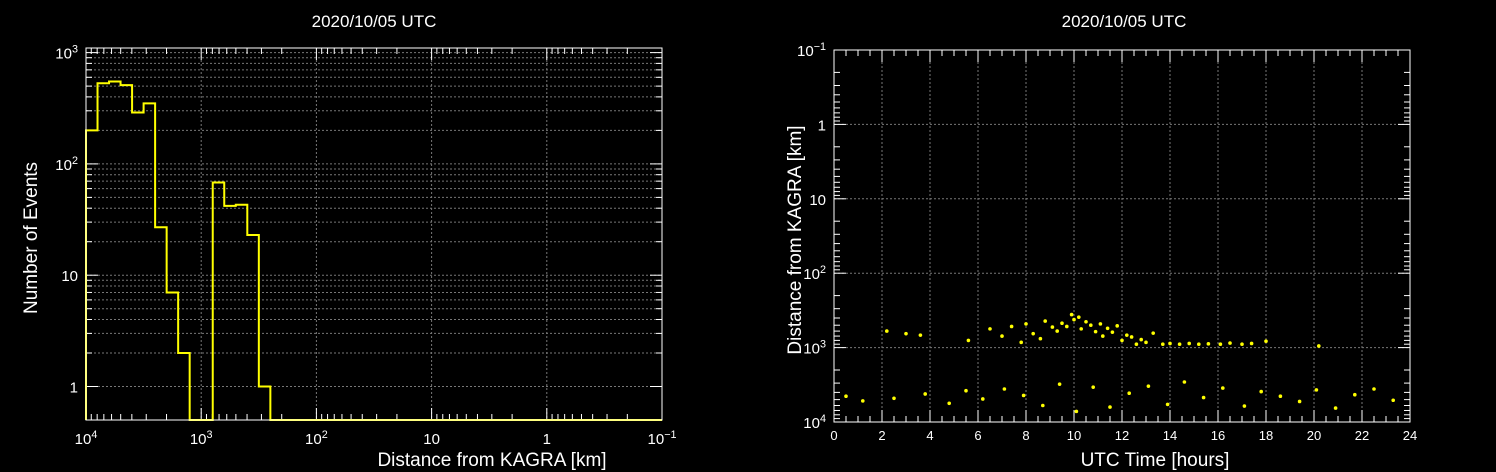 This screenshot has width=1496, height=472. What do you see at coordinates (662, 438) in the screenshot?
I see `x-tick-label: 10−1` at bounding box center [662, 438].